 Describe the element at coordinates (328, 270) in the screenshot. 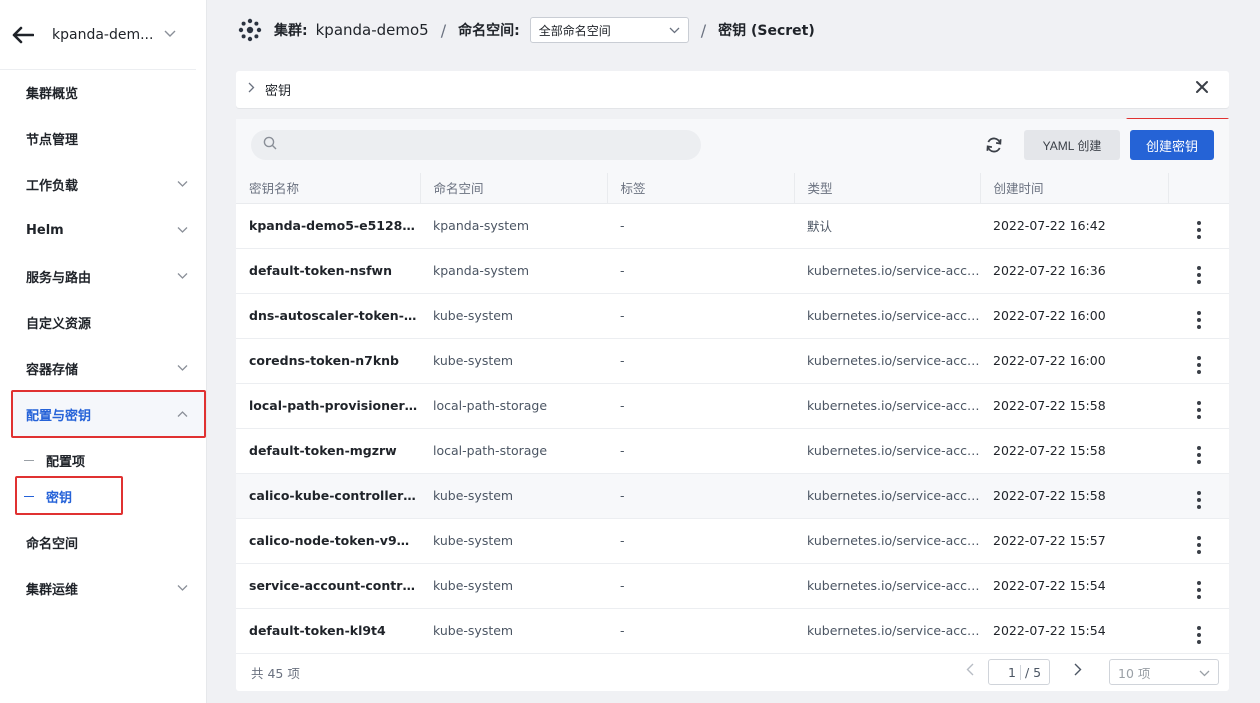

I see `cell-name: default-token-nsfwn` at that location.